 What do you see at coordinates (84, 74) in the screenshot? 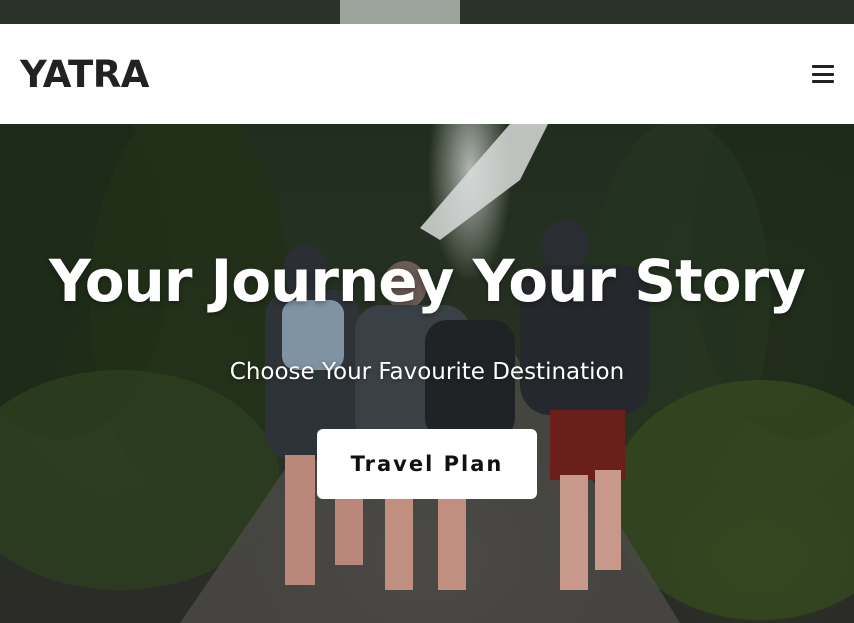
I see `brand-logo: YATRA` at bounding box center [84, 74].